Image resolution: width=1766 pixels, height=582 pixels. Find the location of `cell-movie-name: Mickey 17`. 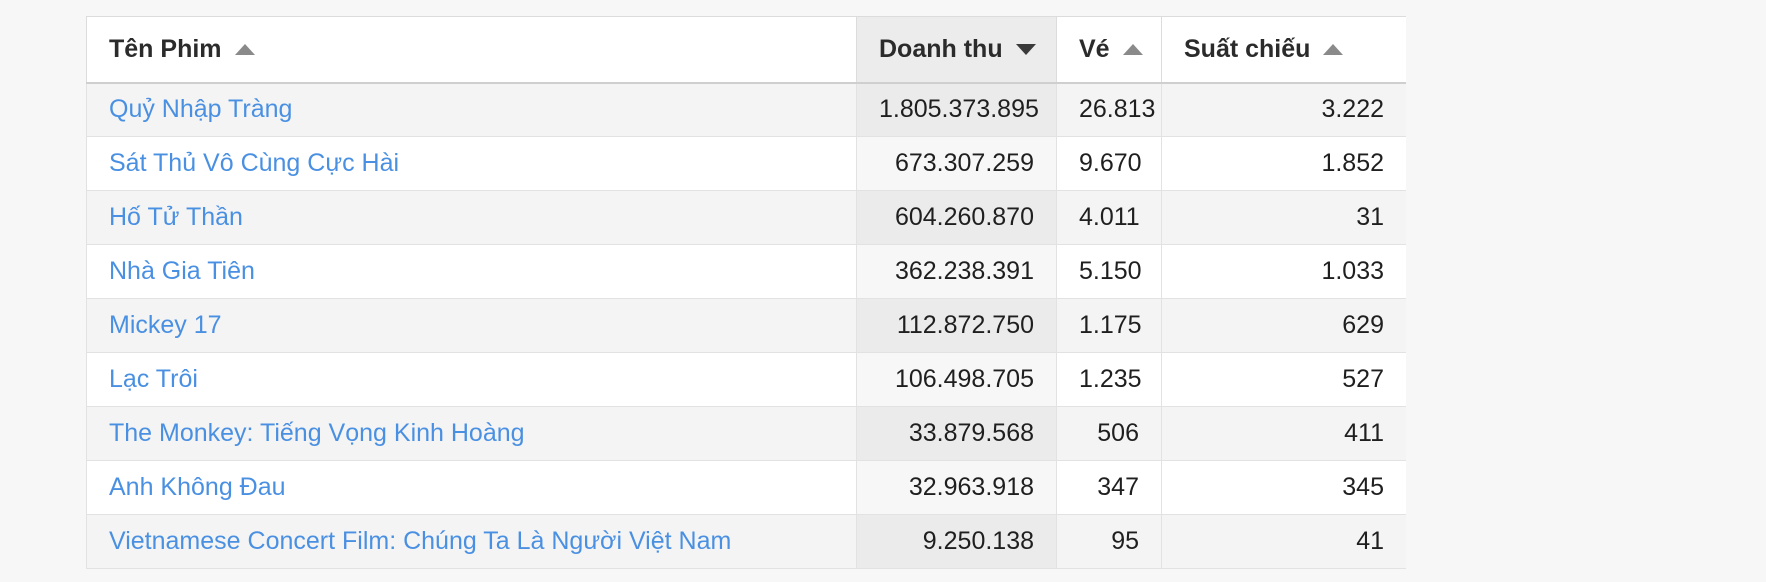

cell-movie-name: Mickey 17 is located at coordinates (471, 325).